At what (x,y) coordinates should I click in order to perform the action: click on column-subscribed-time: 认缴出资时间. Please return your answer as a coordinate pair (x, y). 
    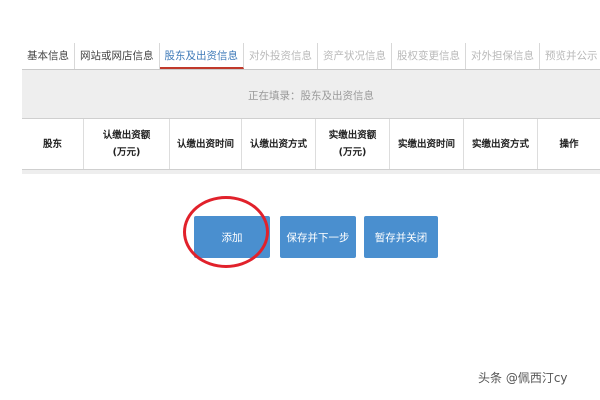
    Looking at the image, I should click on (206, 144).